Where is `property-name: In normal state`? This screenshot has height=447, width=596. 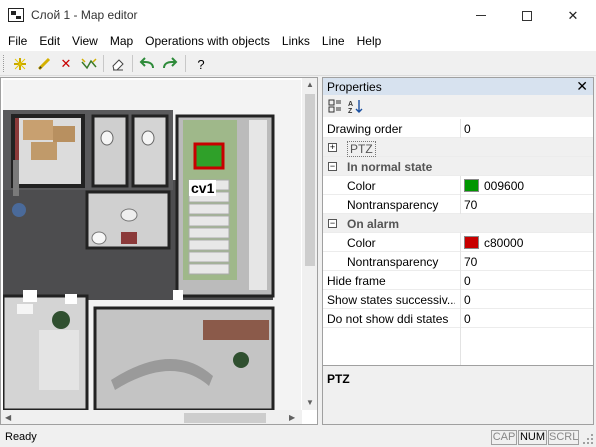 property-name: In normal state is located at coordinates (390, 167).